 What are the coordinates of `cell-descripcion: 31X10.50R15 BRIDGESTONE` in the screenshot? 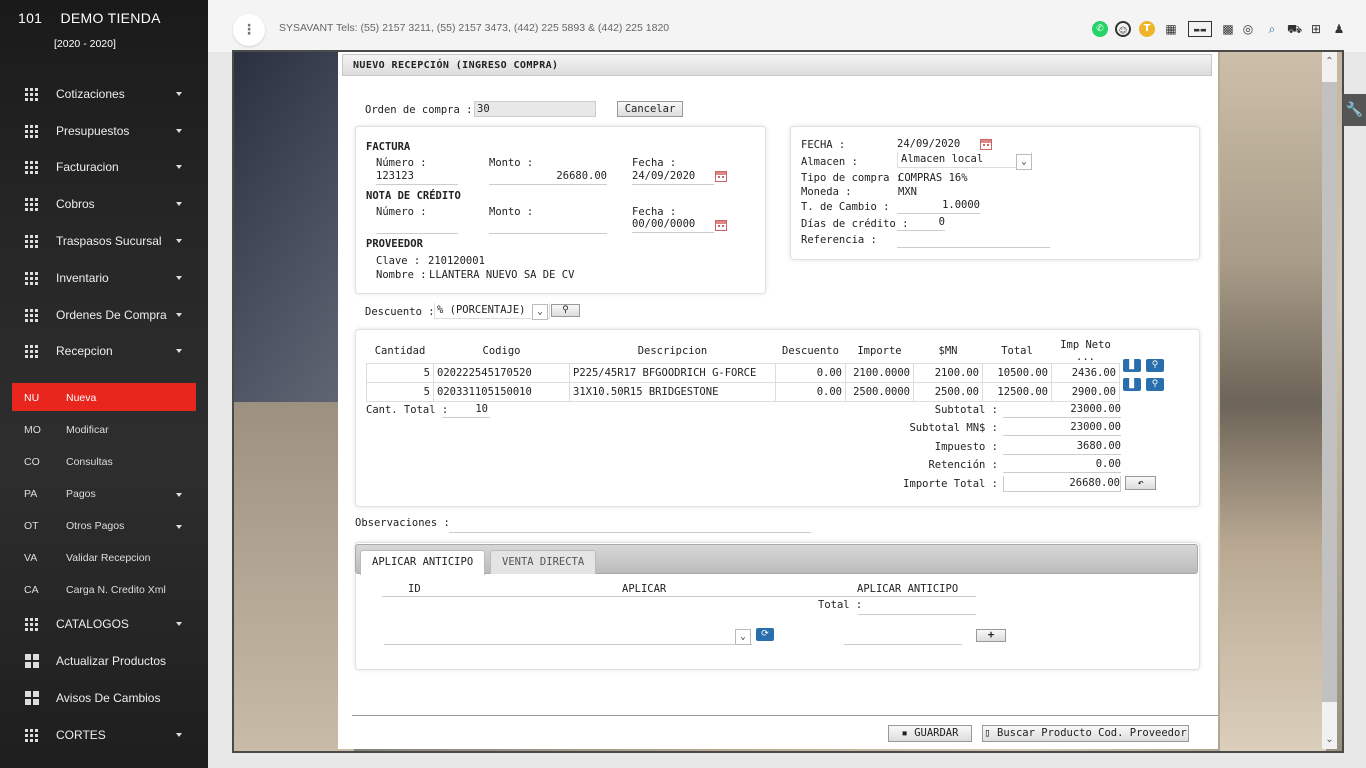 It's located at (672, 392).